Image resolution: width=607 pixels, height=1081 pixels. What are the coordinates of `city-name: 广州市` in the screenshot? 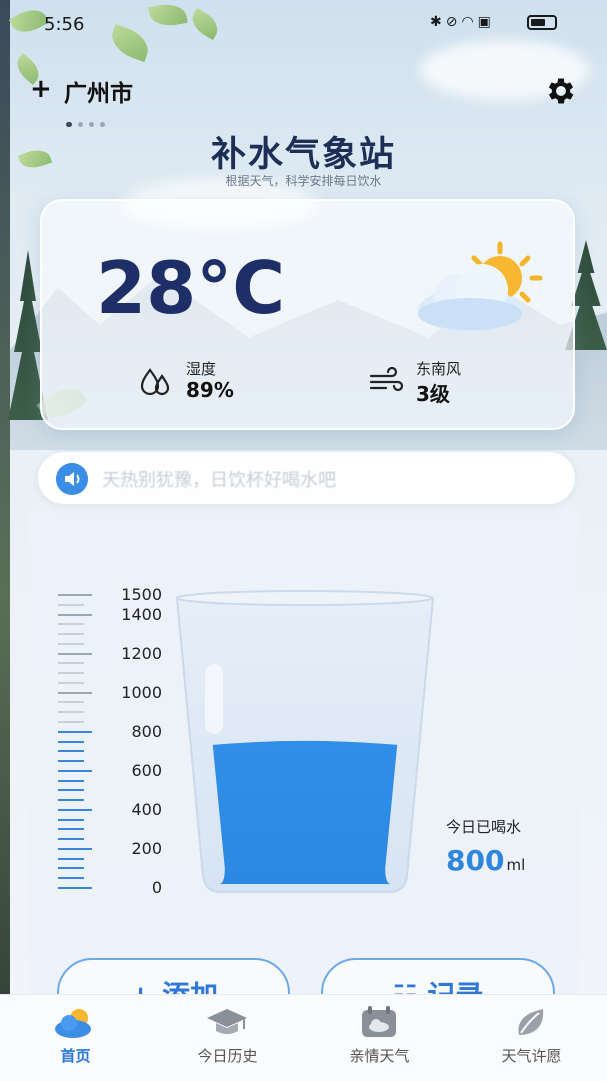 It's located at (98, 91).